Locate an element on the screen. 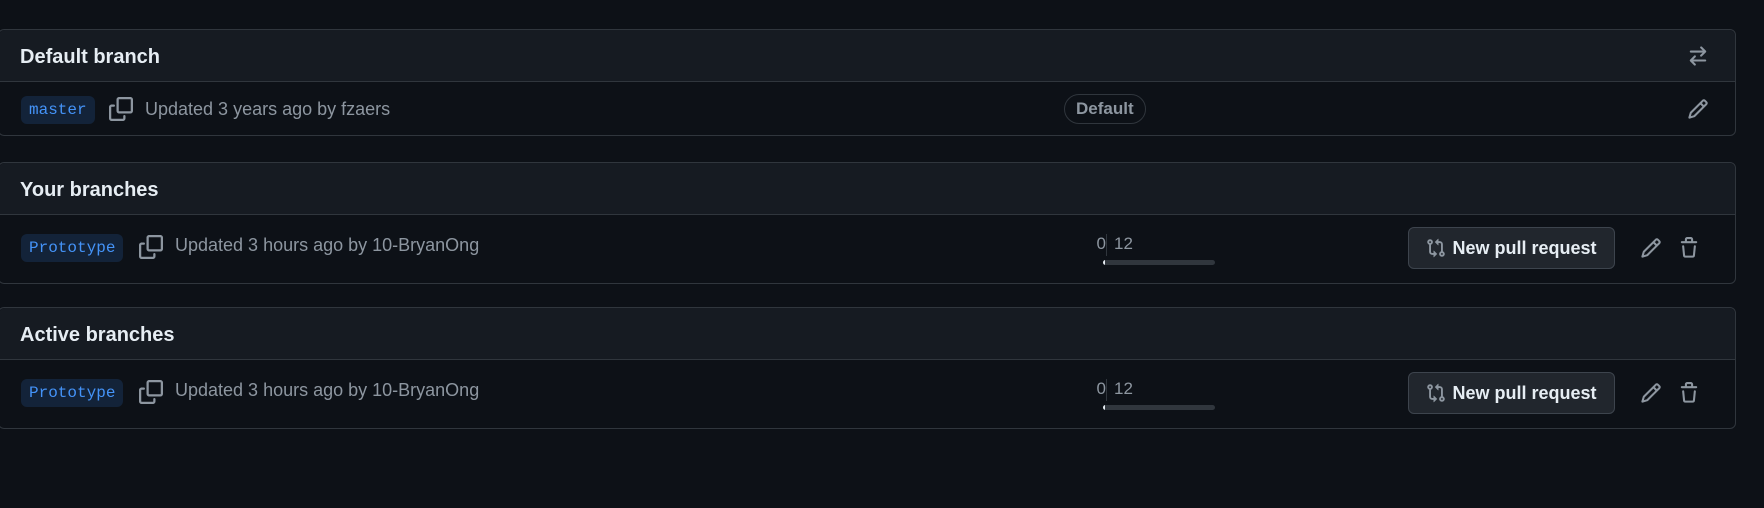 This screenshot has height=508, width=1764. arrow-switch-icon is located at coordinates (1698, 56).